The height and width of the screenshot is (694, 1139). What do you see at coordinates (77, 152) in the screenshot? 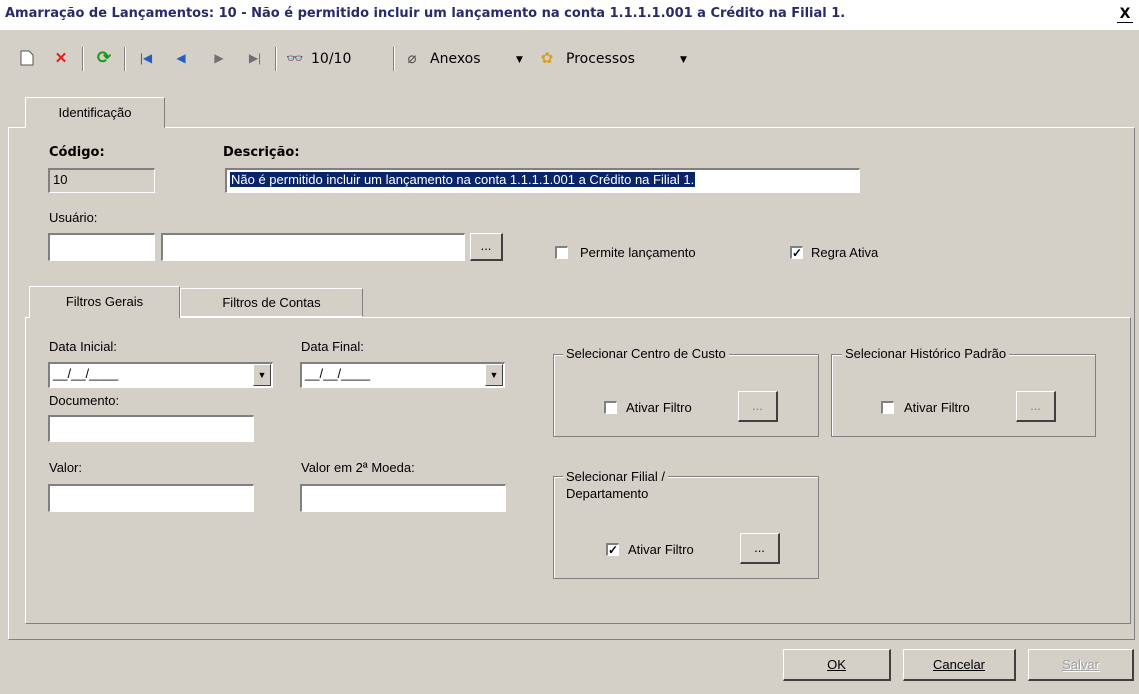
I see `codigo-label: Código:` at bounding box center [77, 152].